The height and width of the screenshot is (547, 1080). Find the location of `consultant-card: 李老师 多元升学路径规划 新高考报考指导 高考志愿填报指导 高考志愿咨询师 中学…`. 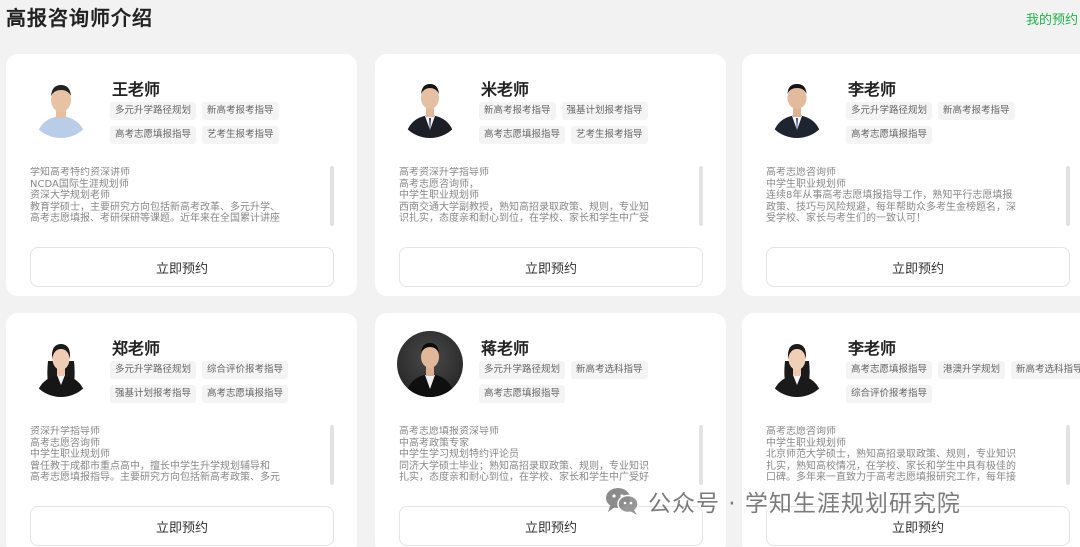

consultant-card: 李老师 多元升学路径规划 新高考报考指导 高考志愿填报指导 高考志愿咨询师 中学… is located at coordinates (911, 175).